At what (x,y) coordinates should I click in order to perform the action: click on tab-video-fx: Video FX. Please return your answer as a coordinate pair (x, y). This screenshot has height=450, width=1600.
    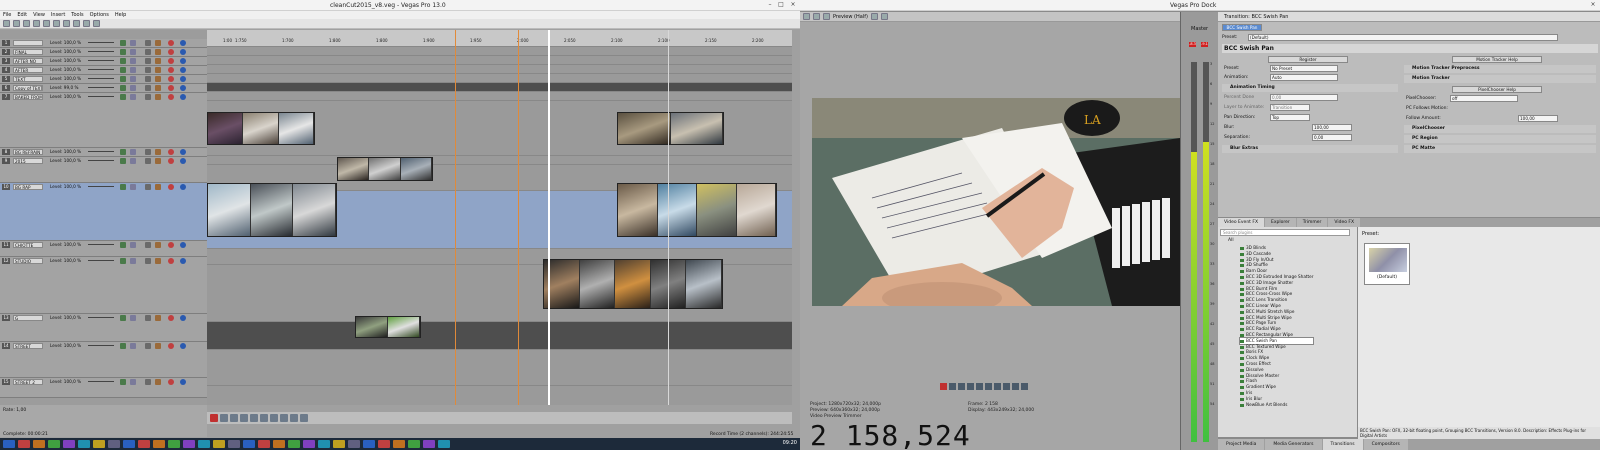
    Looking at the image, I should click on (1344, 222).